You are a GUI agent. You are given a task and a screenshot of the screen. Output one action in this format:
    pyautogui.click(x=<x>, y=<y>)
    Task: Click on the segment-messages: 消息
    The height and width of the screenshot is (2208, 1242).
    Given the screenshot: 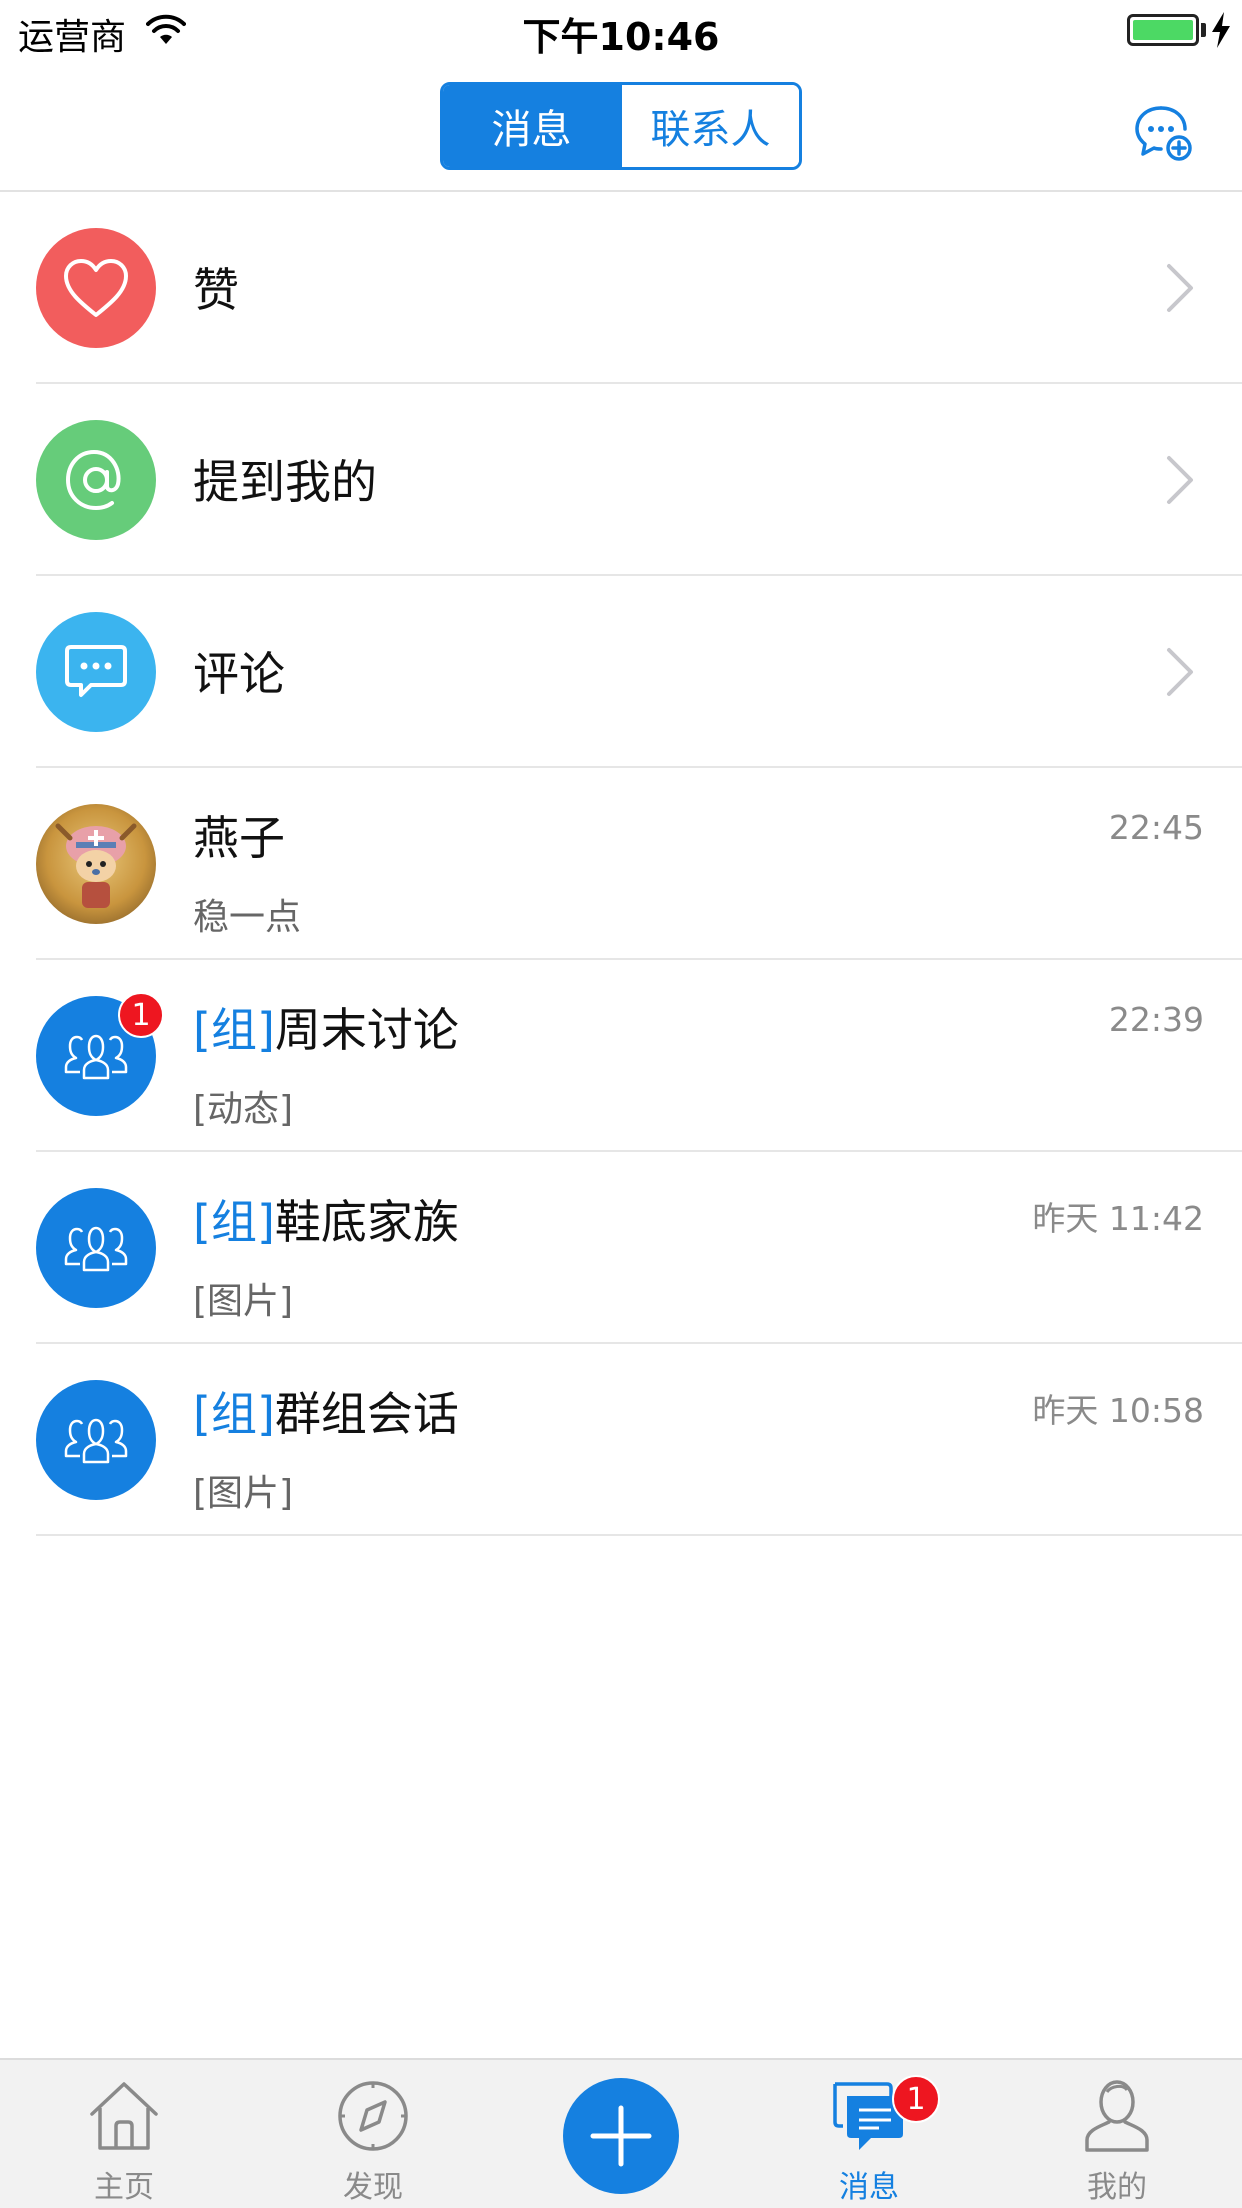 What is the action you would take?
    pyautogui.click(x=531, y=126)
    